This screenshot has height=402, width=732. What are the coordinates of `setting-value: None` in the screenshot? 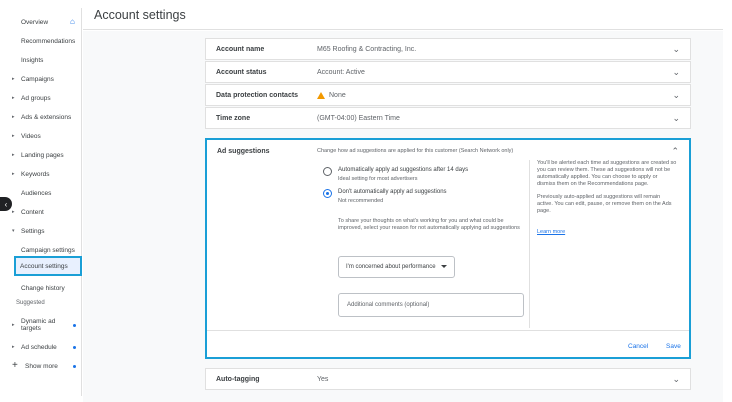 It's located at (337, 95).